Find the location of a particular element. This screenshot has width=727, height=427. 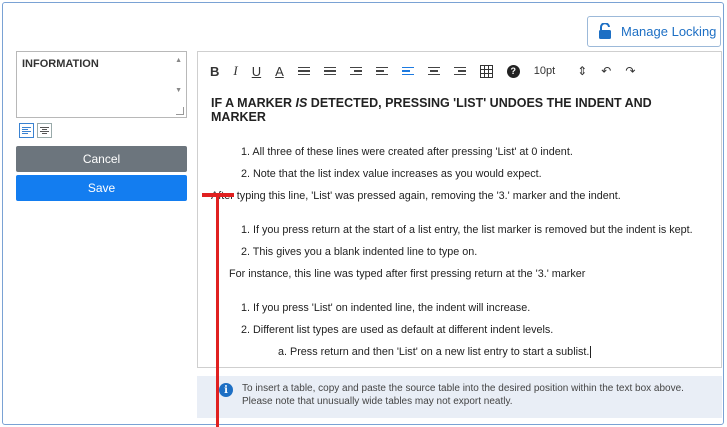

align-left-icon is located at coordinates (26, 130).